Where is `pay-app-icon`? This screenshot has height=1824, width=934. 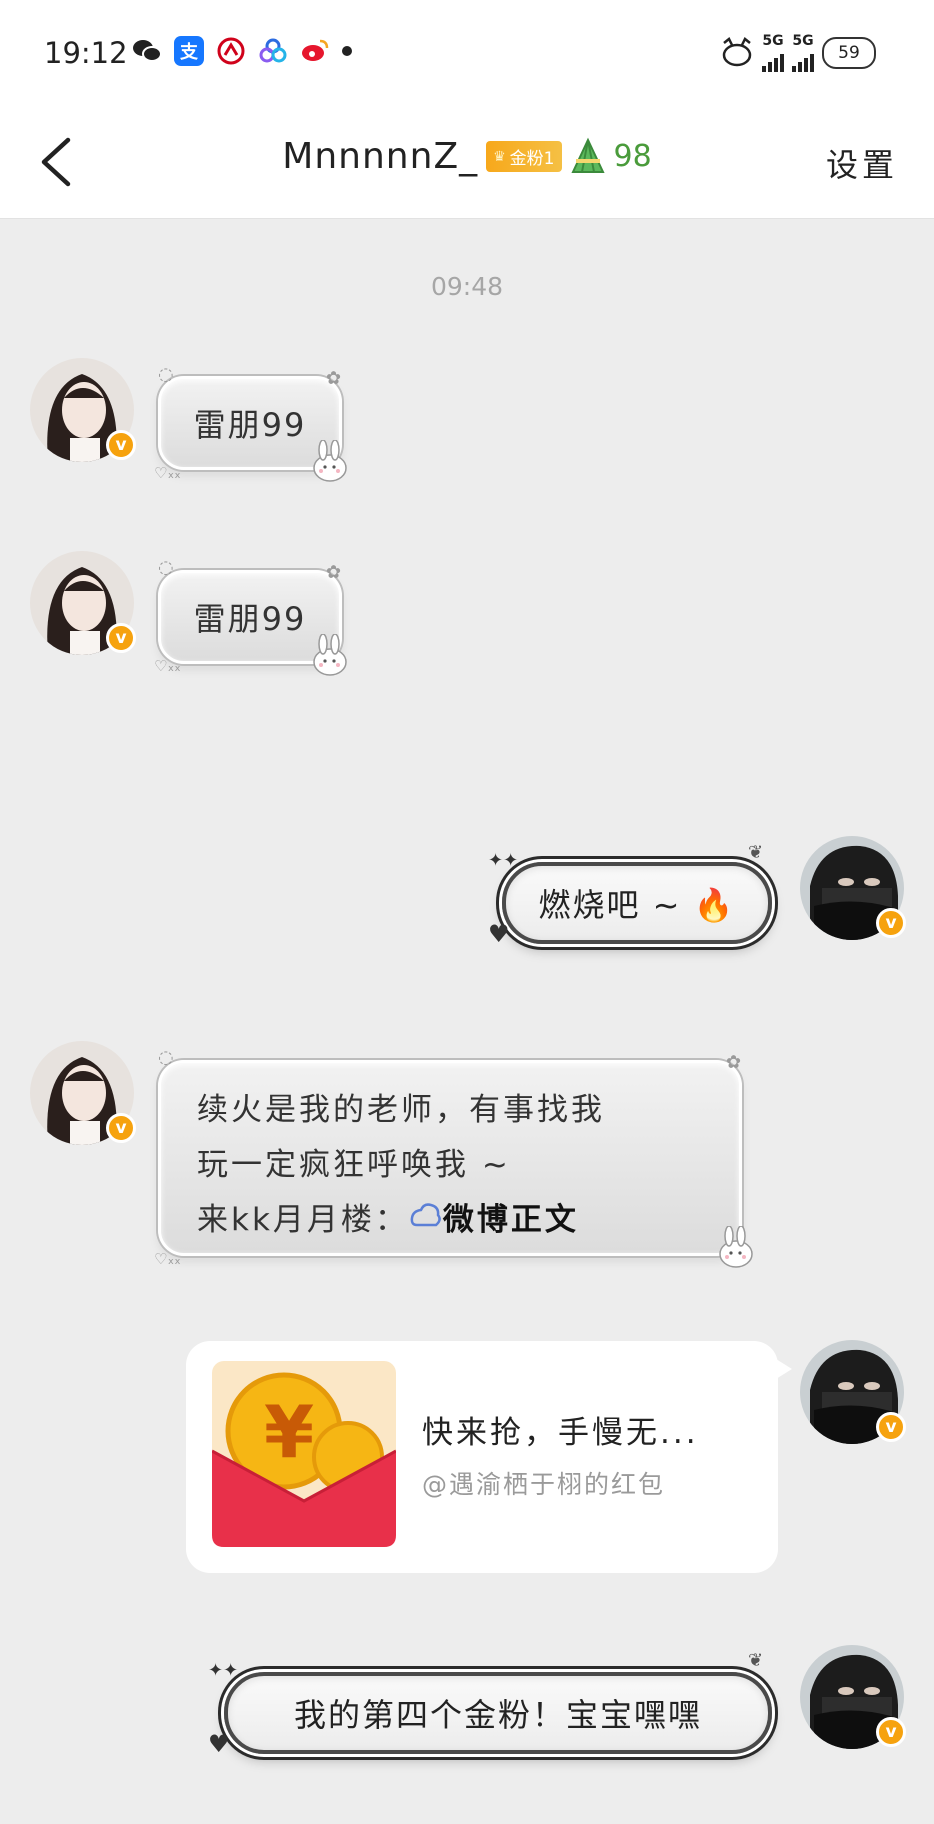 pay-app-icon is located at coordinates (273, 51).